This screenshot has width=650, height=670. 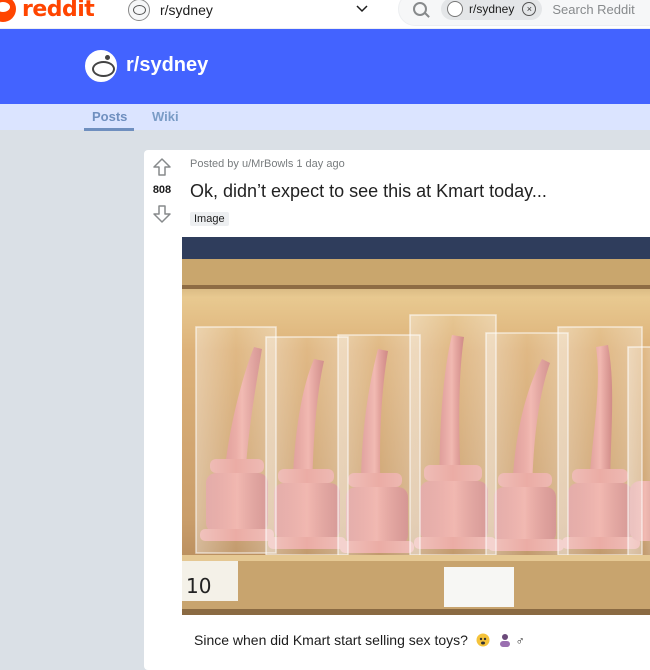 I want to click on scared-face-emoji-icon, so click(x=483, y=640).